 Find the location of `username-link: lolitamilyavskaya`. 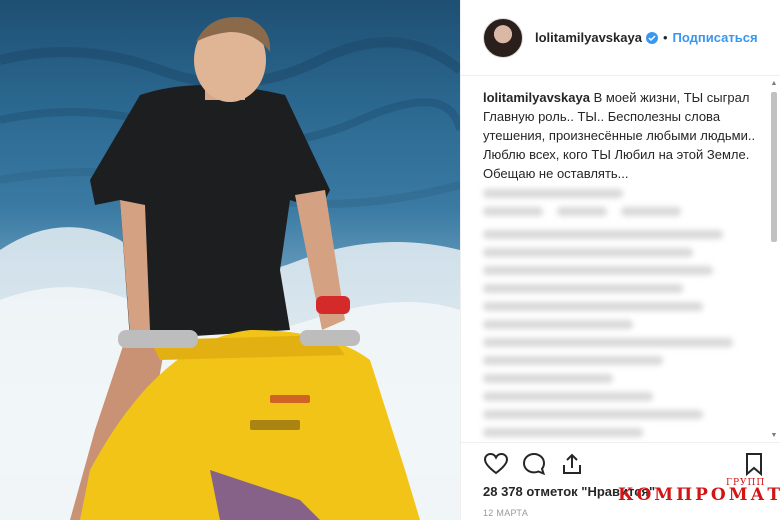

username-link: lolitamilyavskaya is located at coordinates (588, 37).